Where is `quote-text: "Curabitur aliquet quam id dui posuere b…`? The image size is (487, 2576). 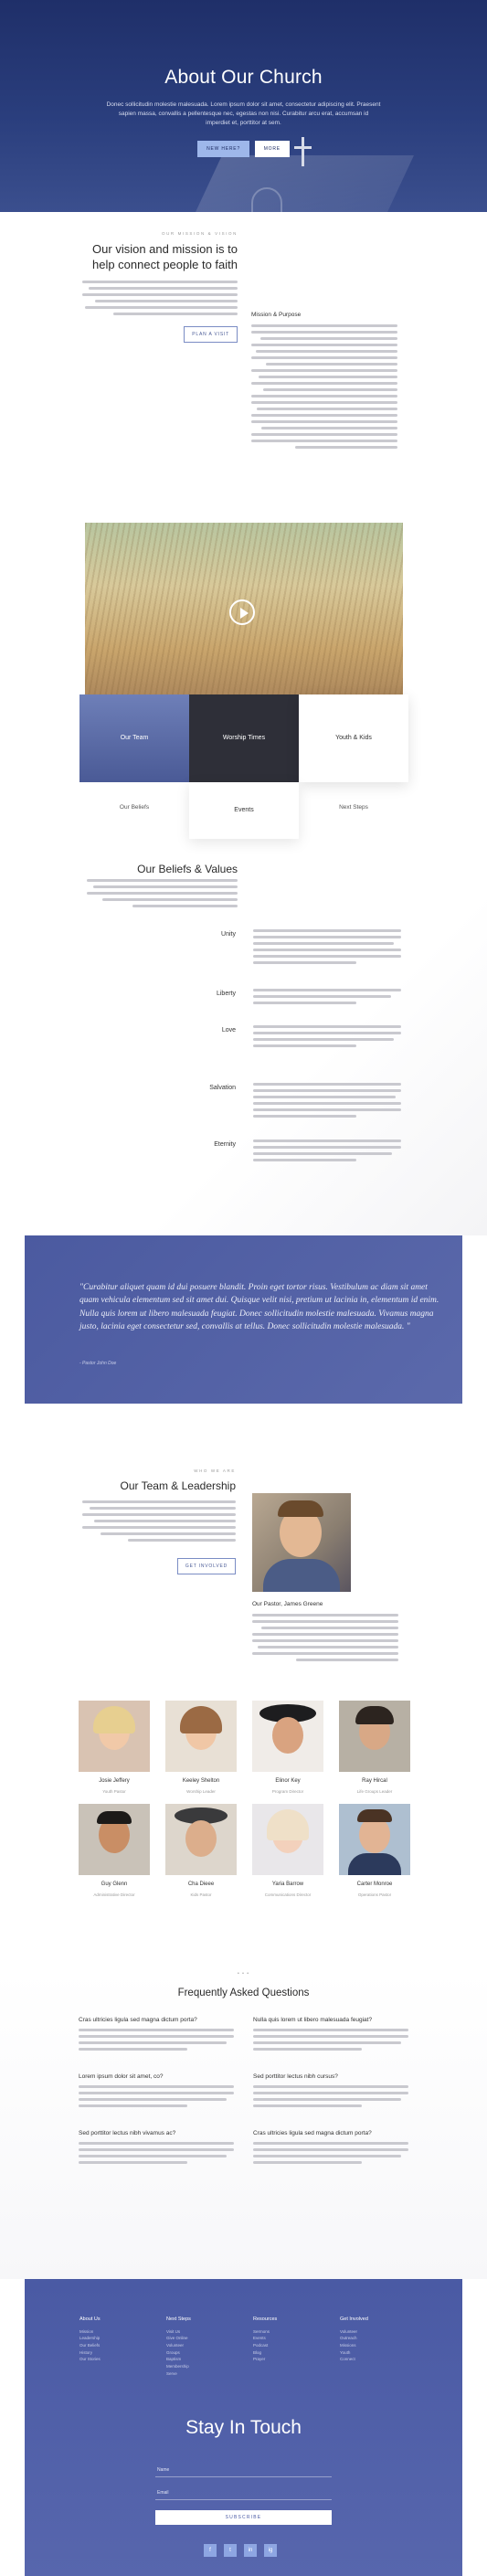
quote-text: "Curabitur aliquet quam id dui posuere b… is located at coordinates (259, 1307).